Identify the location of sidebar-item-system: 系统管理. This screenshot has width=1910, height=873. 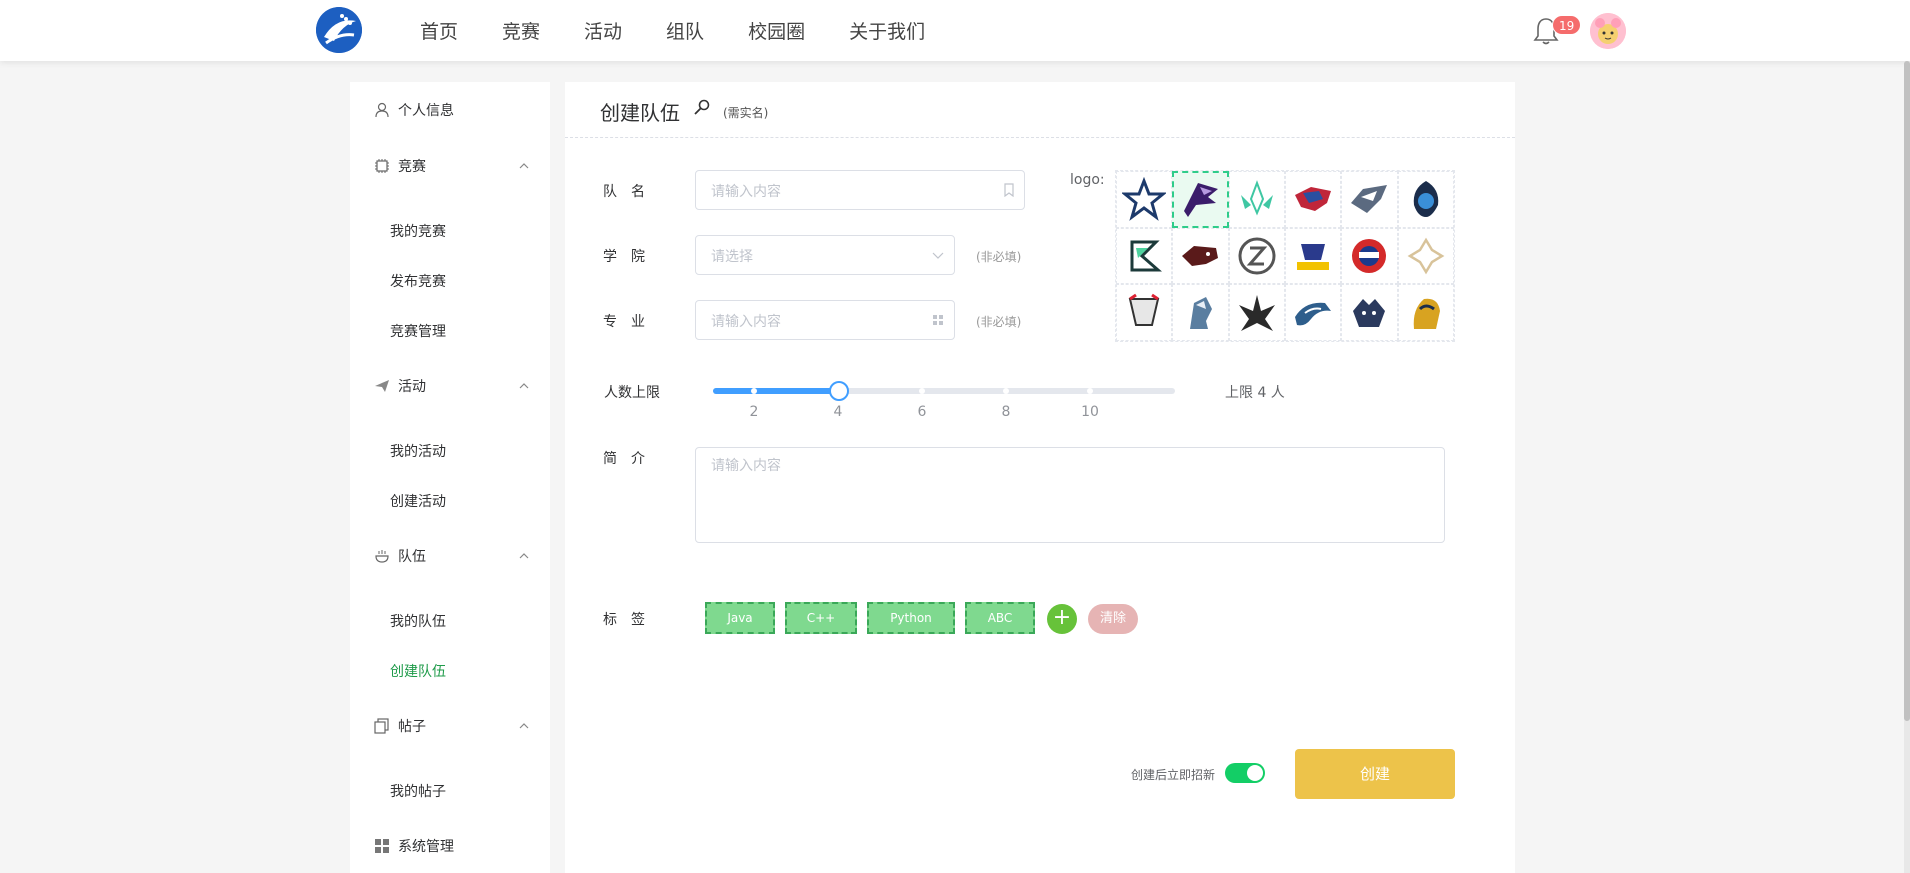
(450, 846).